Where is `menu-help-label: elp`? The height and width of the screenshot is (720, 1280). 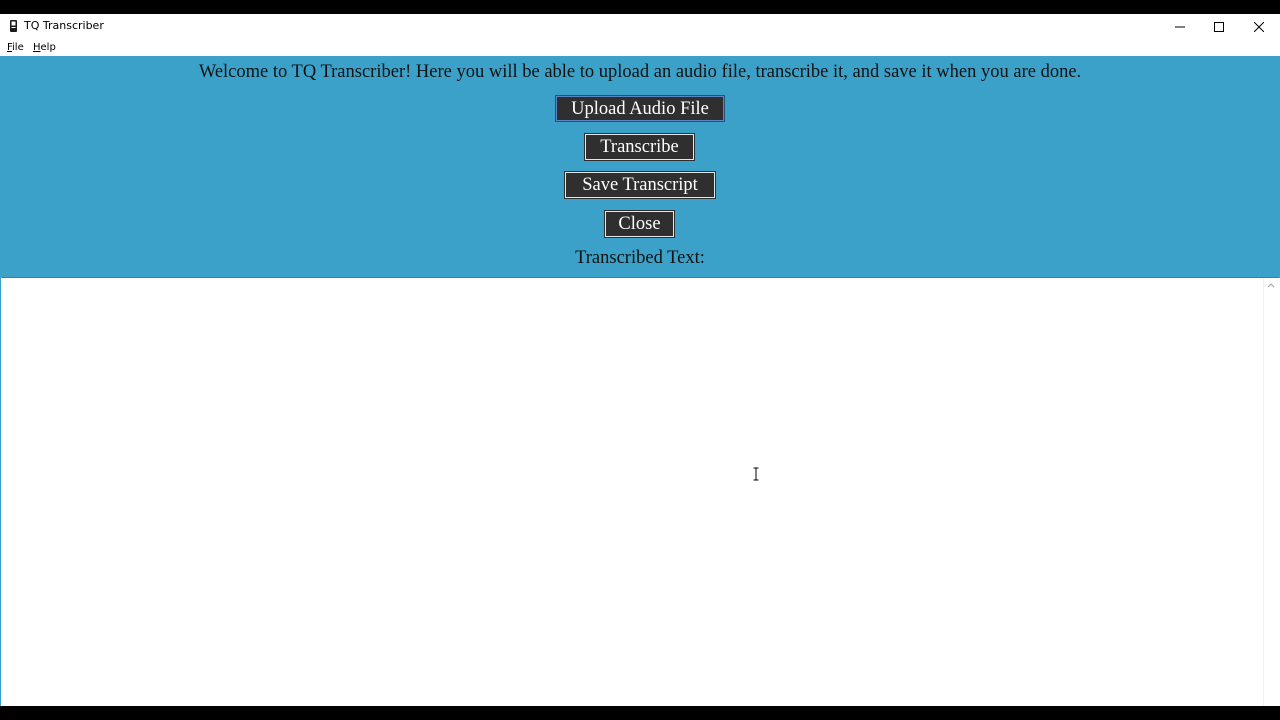 menu-help-label: elp is located at coordinates (48, 47).